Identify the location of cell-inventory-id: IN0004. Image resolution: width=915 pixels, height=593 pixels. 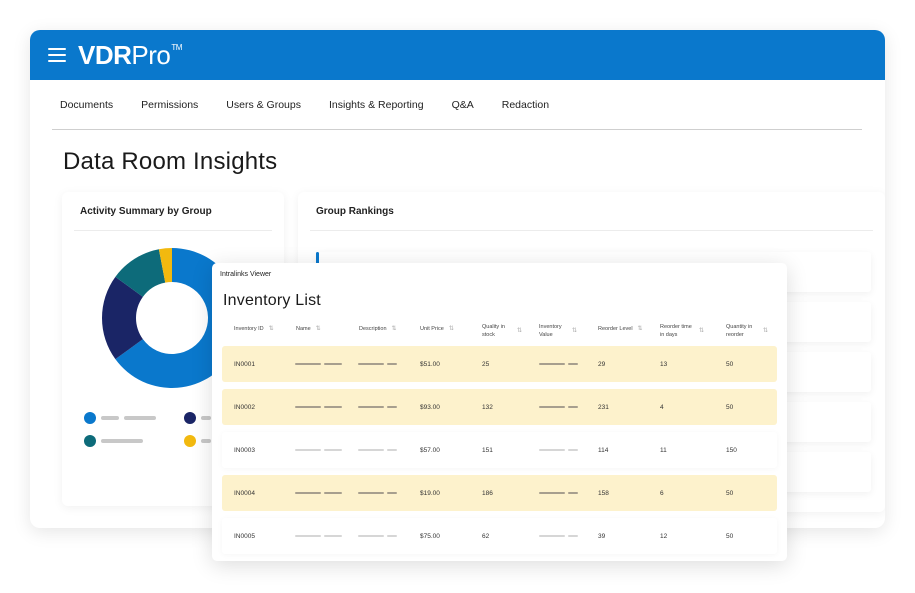
(244, 493).